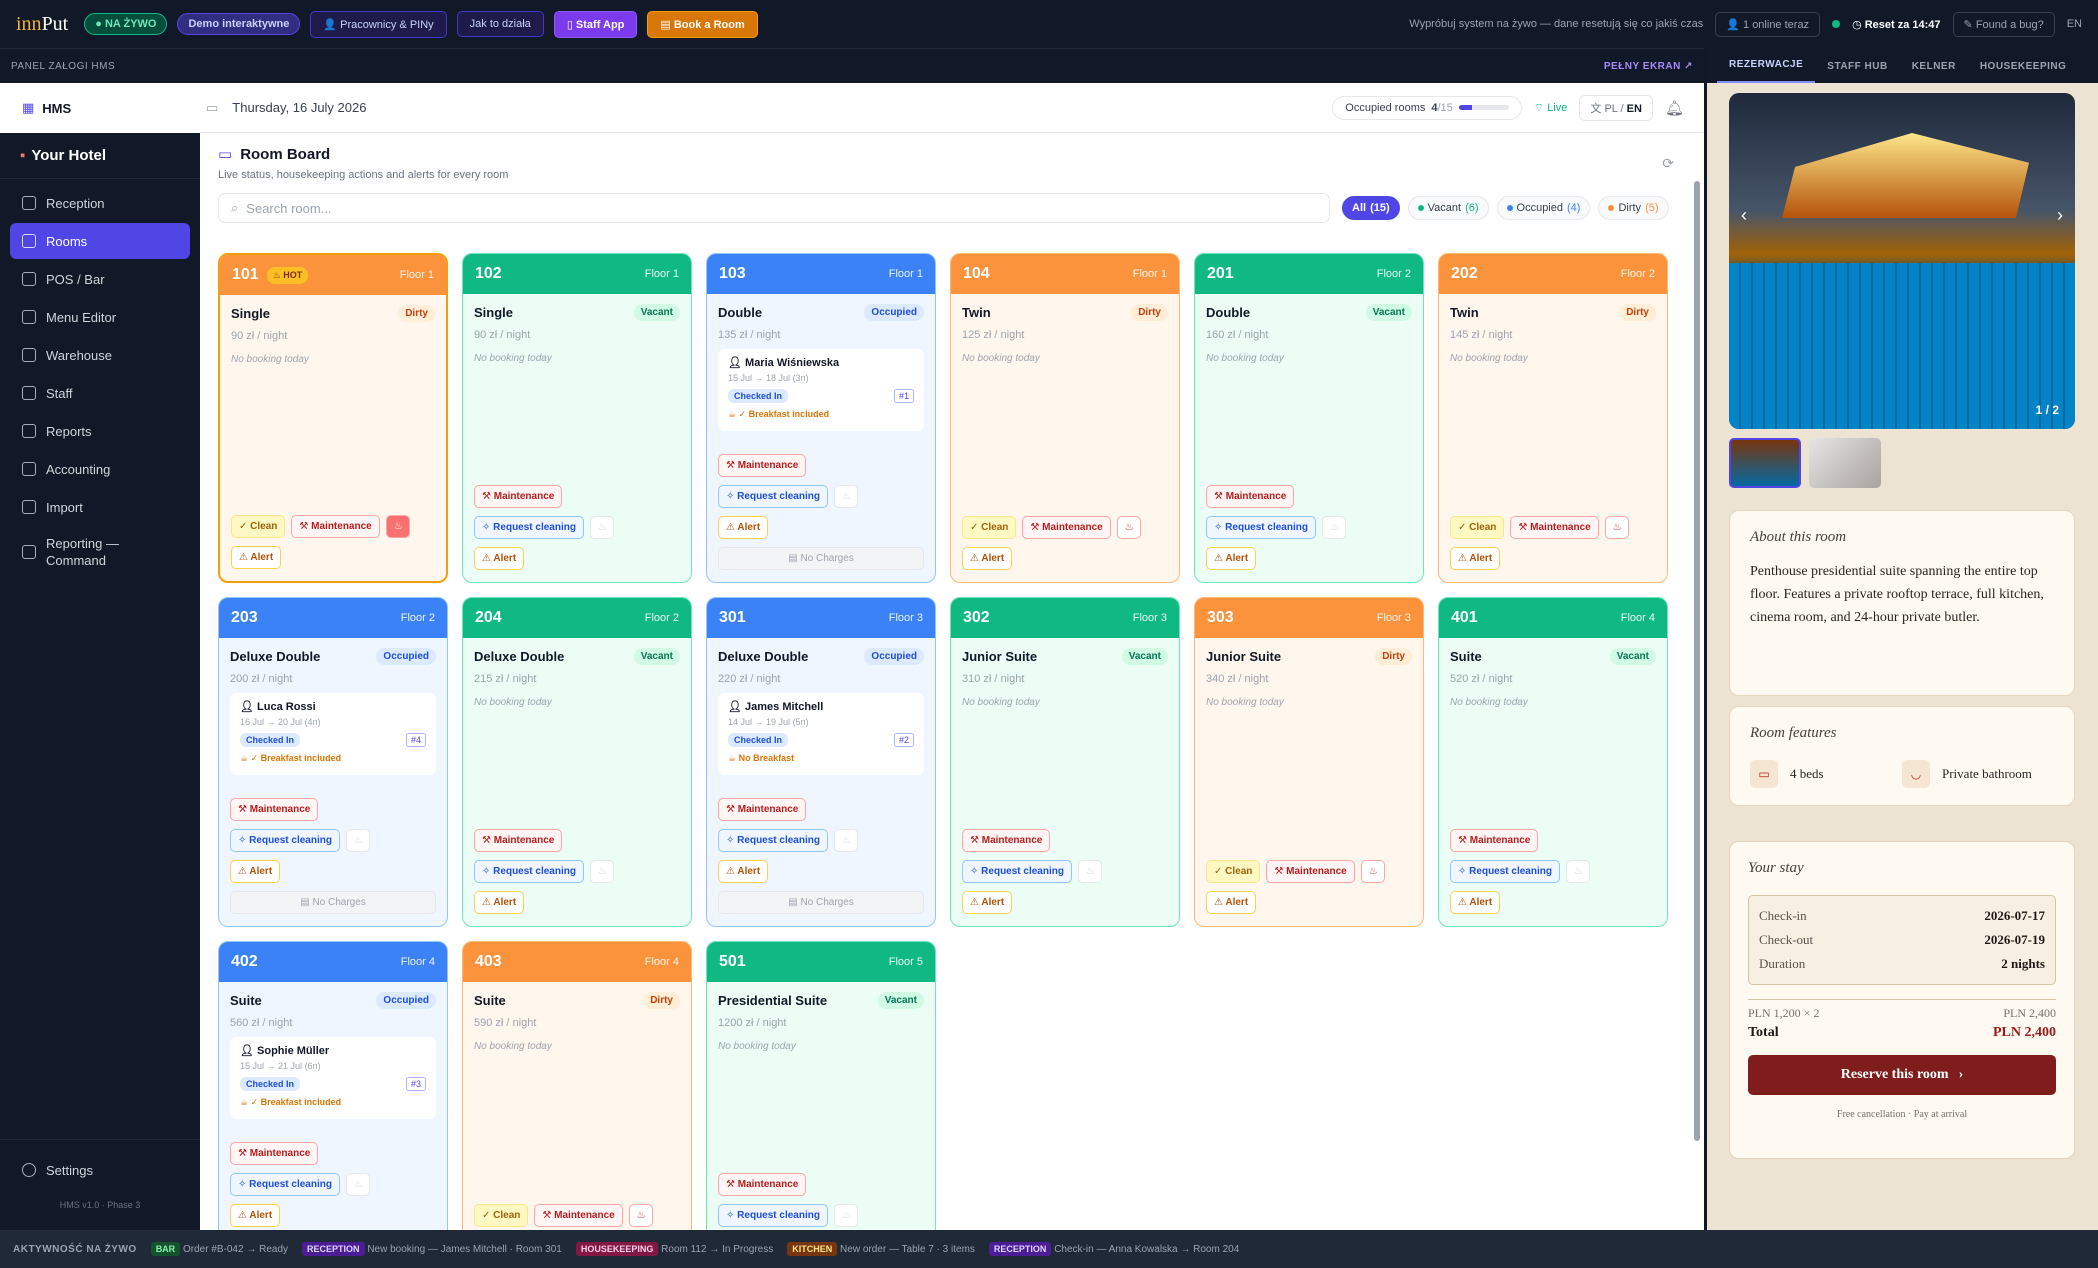 This screenshot has height=1268, width=2098. Describe the element at coordinates (1668, 163) in the screenshot. I see `refresh-icon: ⟳` at that location.